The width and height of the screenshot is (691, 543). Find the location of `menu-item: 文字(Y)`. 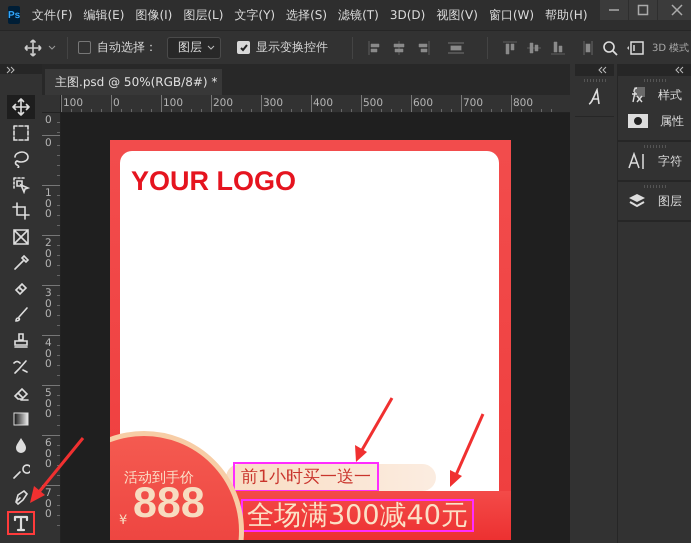

menu-item: 文字(Y) is located at coordinates (255, 15).